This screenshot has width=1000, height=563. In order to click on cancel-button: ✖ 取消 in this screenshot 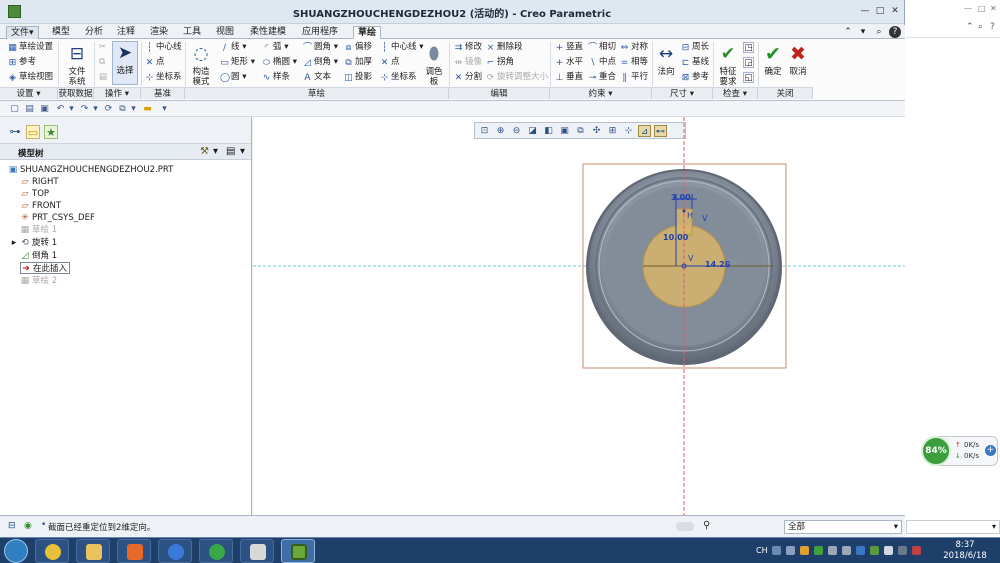, I will do `click(798, 60)`.